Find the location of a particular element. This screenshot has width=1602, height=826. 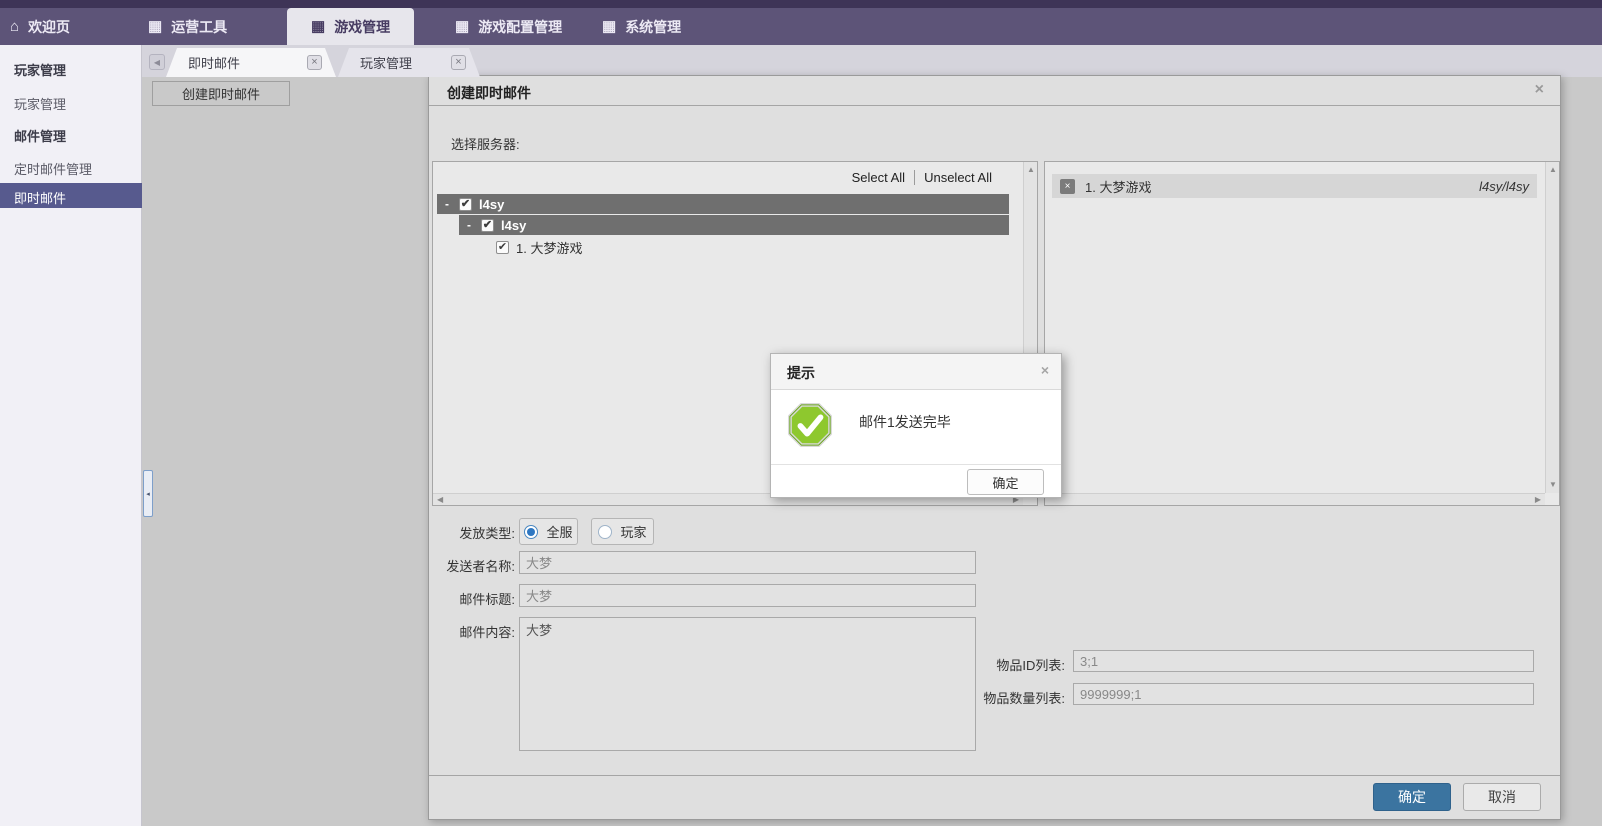

item-count-list-input is located at coordinates (1303, 694).